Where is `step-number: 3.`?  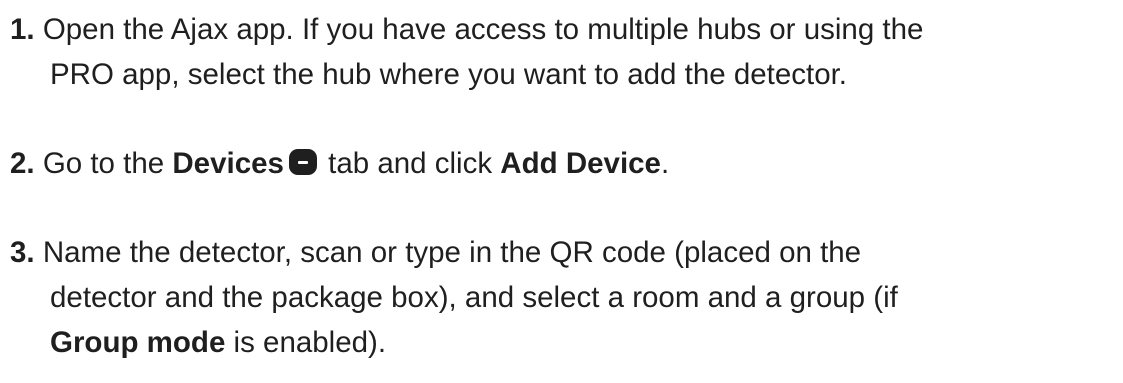 step-number: 3. is located at coordinates (22, 252).